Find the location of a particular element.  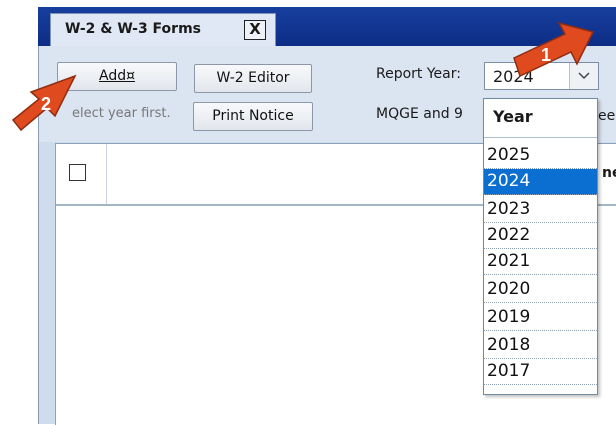

dropdown-option-2019: 2019 is located at coordinates (540, 318).